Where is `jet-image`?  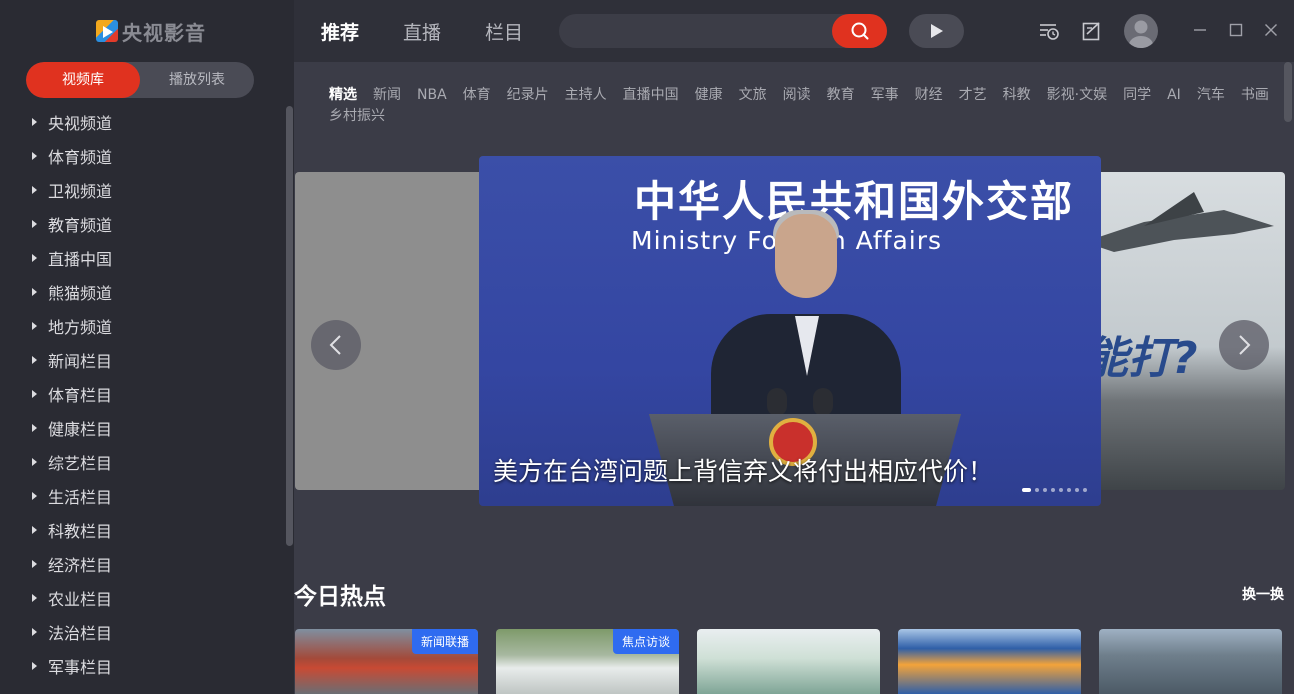 jet-image is located at coordinates (1179, 222).